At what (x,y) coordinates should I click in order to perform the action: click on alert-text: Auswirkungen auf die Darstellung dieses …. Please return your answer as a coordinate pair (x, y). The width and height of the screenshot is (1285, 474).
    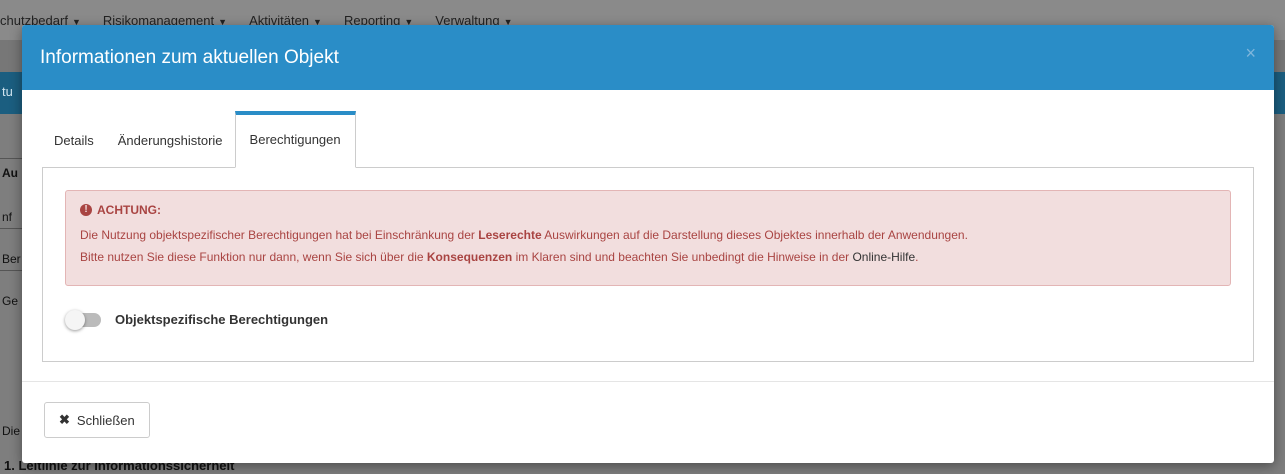
    Looking at the image, I should click on (754, 235).